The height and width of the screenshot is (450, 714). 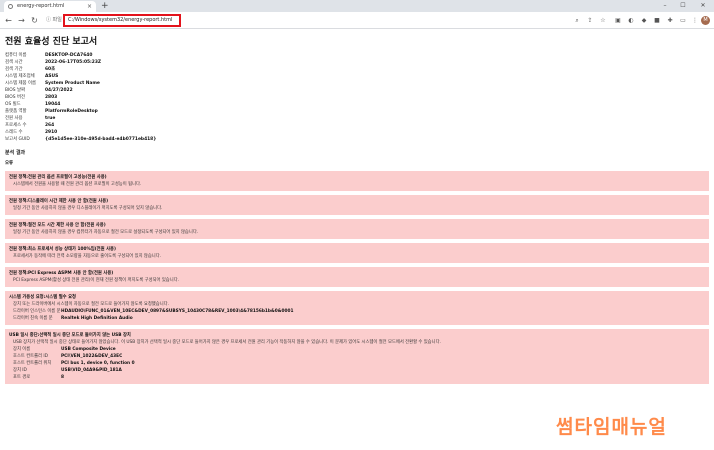 What do you see at coordinates (72, 83) in the screenshot?
I see `info-value: System Product Name` at bounding box center [72, 83].